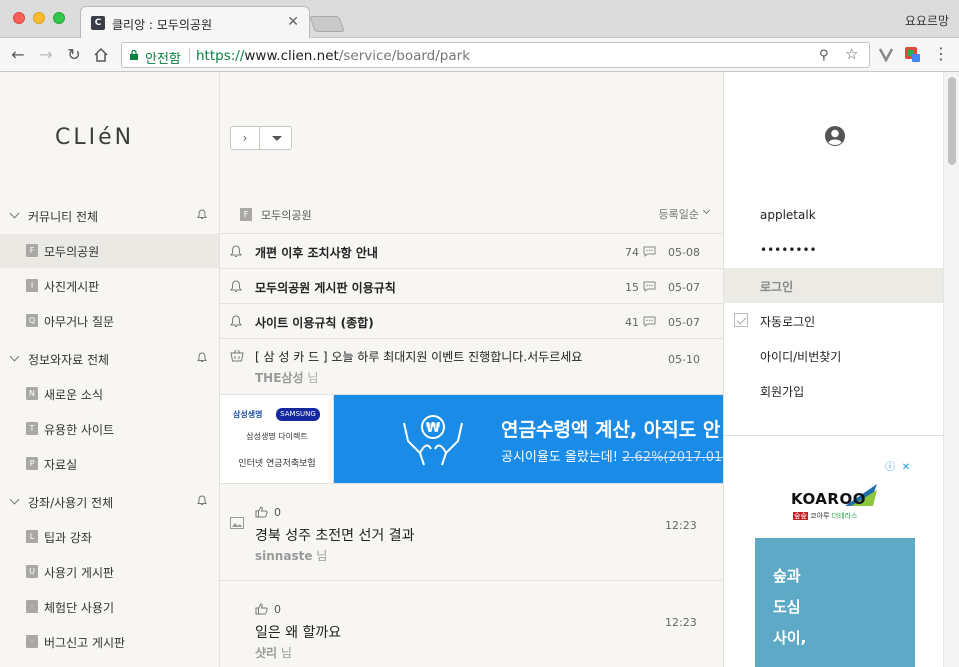 The image size is (959, 667). I want to click on post-title: 경북 성주 초전면 선거 결과, so click(334, 535).